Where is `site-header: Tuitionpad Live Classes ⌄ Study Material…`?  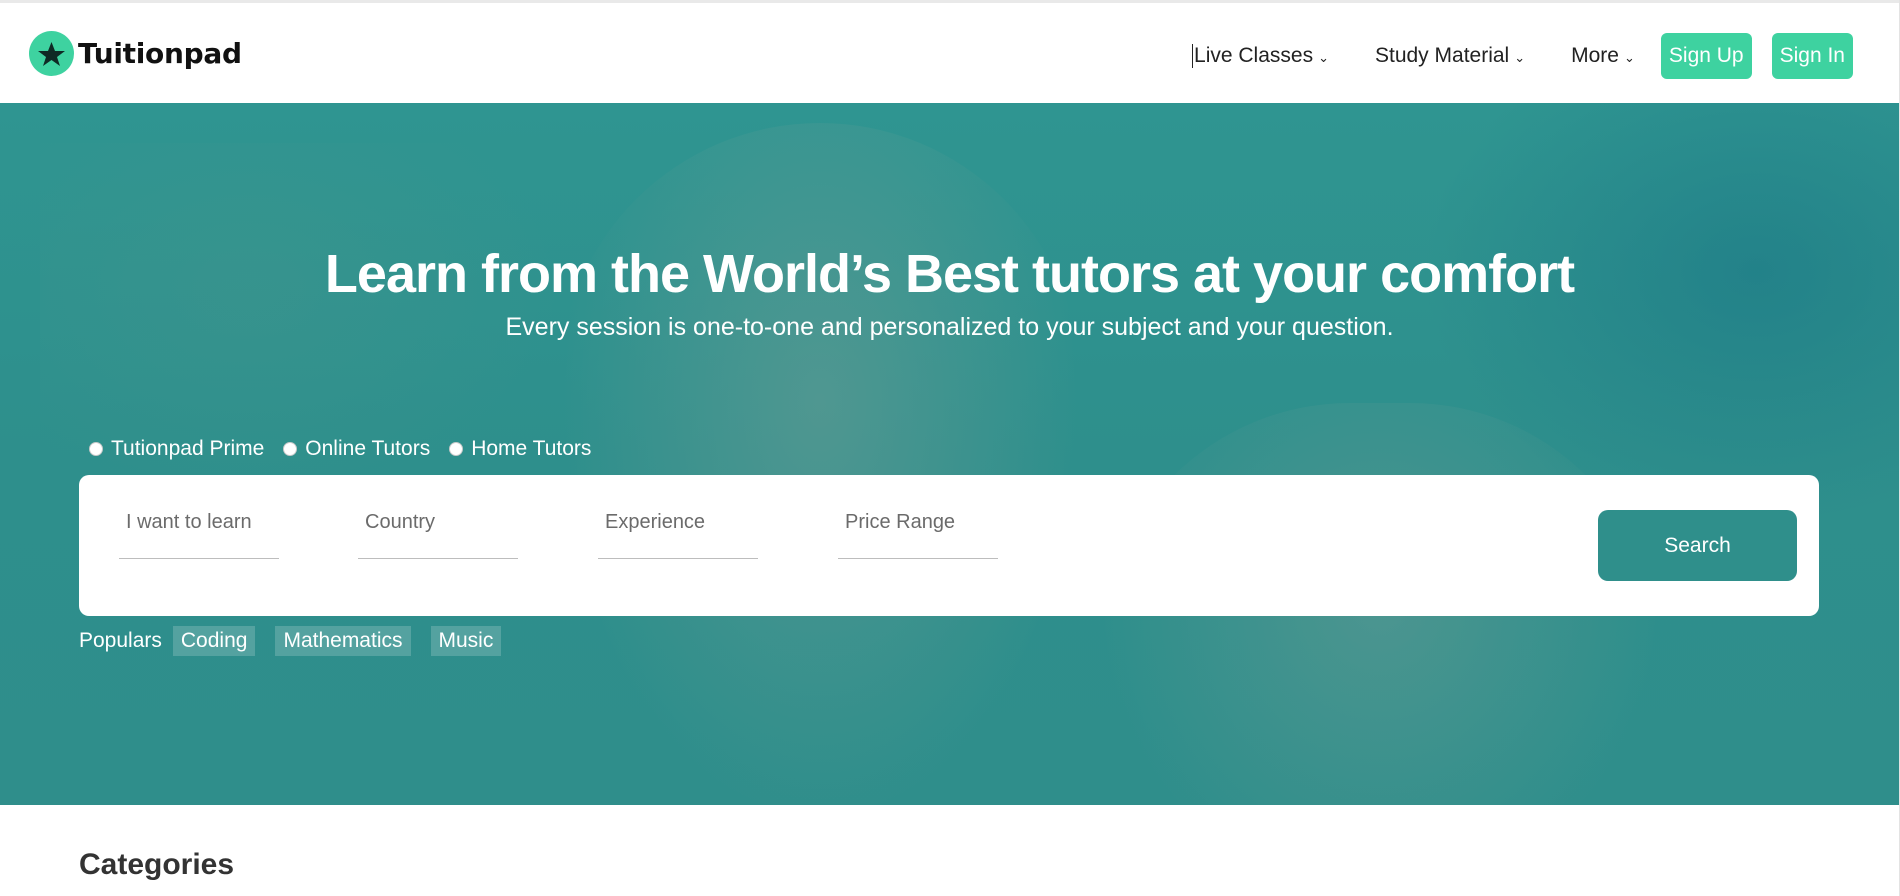 site-header: Tuitionpad Live Classes ⌄ Study Material… is located at coordinates (949, 53).